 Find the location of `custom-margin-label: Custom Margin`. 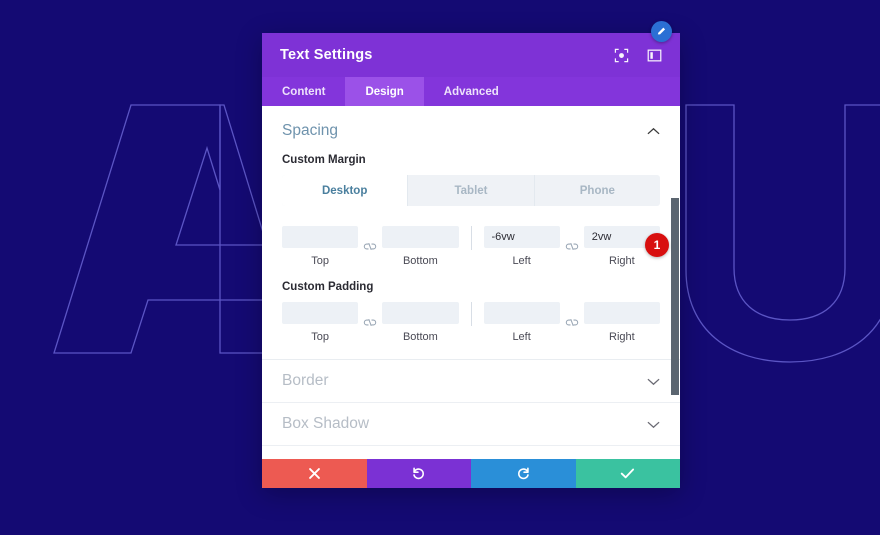

custom-margin-label: Custom Margin is located at coordinates (324, 160).